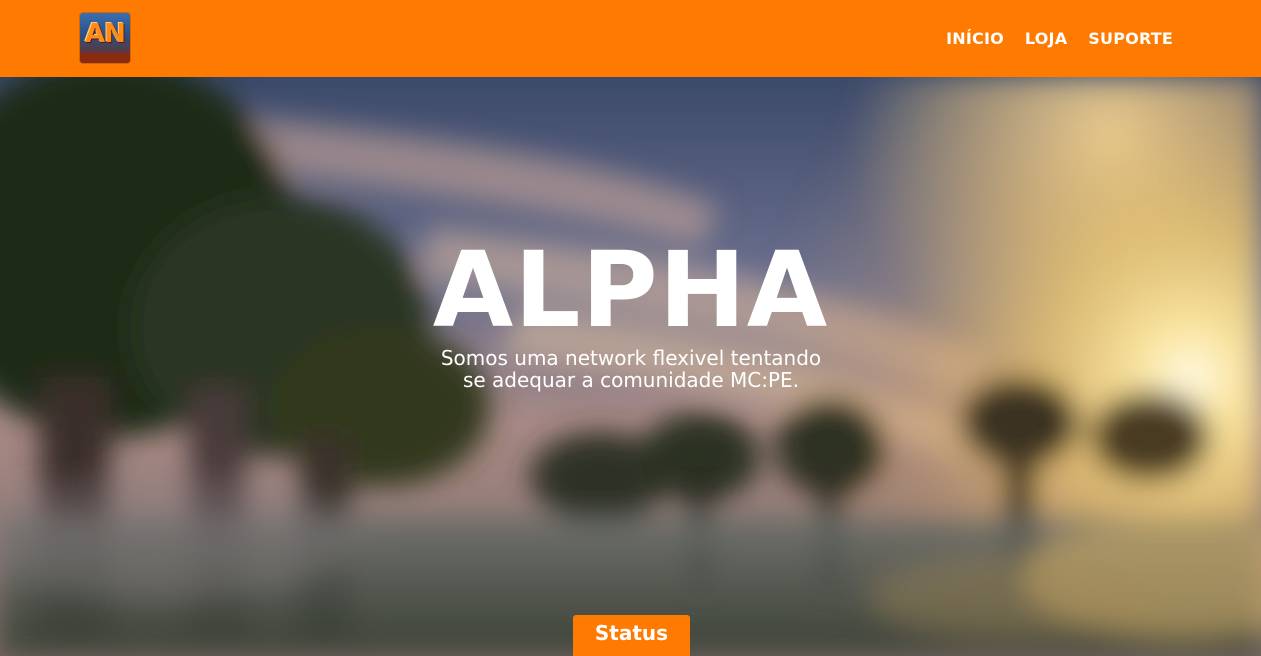  Describe the element at coordinates (631, 358) in the screenshot. I see `hero-tagline-line-1: Somos uma network flexivel tentando` at that location.